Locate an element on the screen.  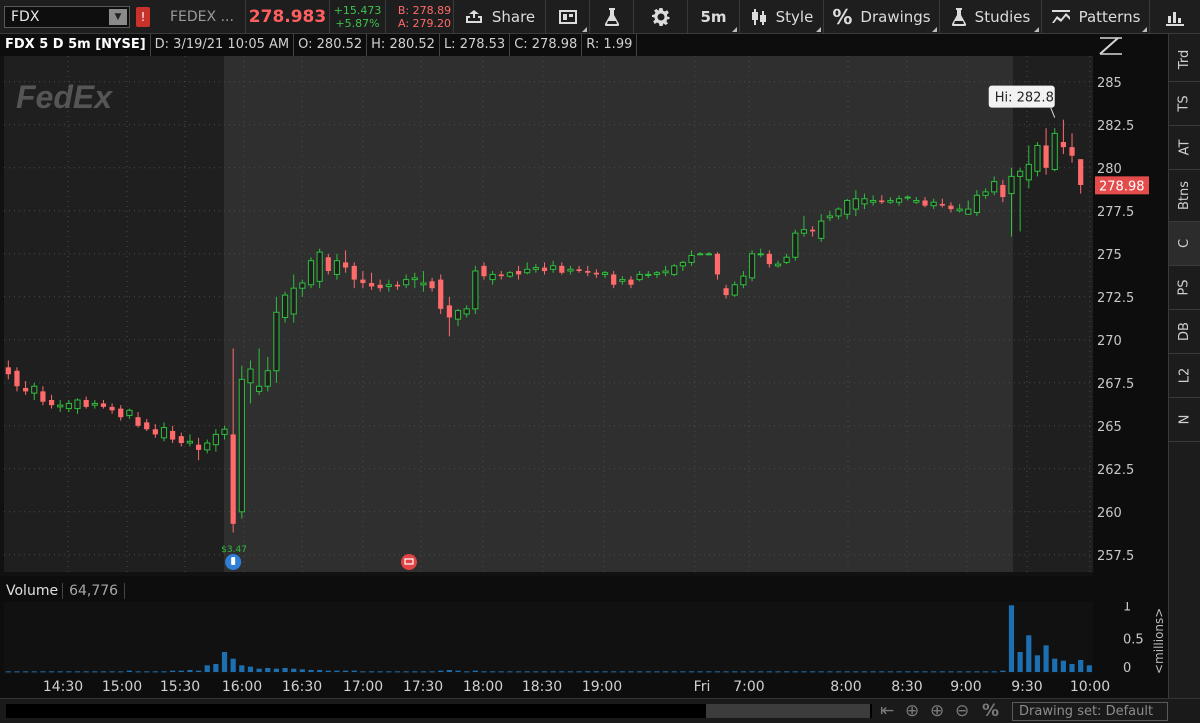
tab-label: AT is located at coordinates (1184, 147).